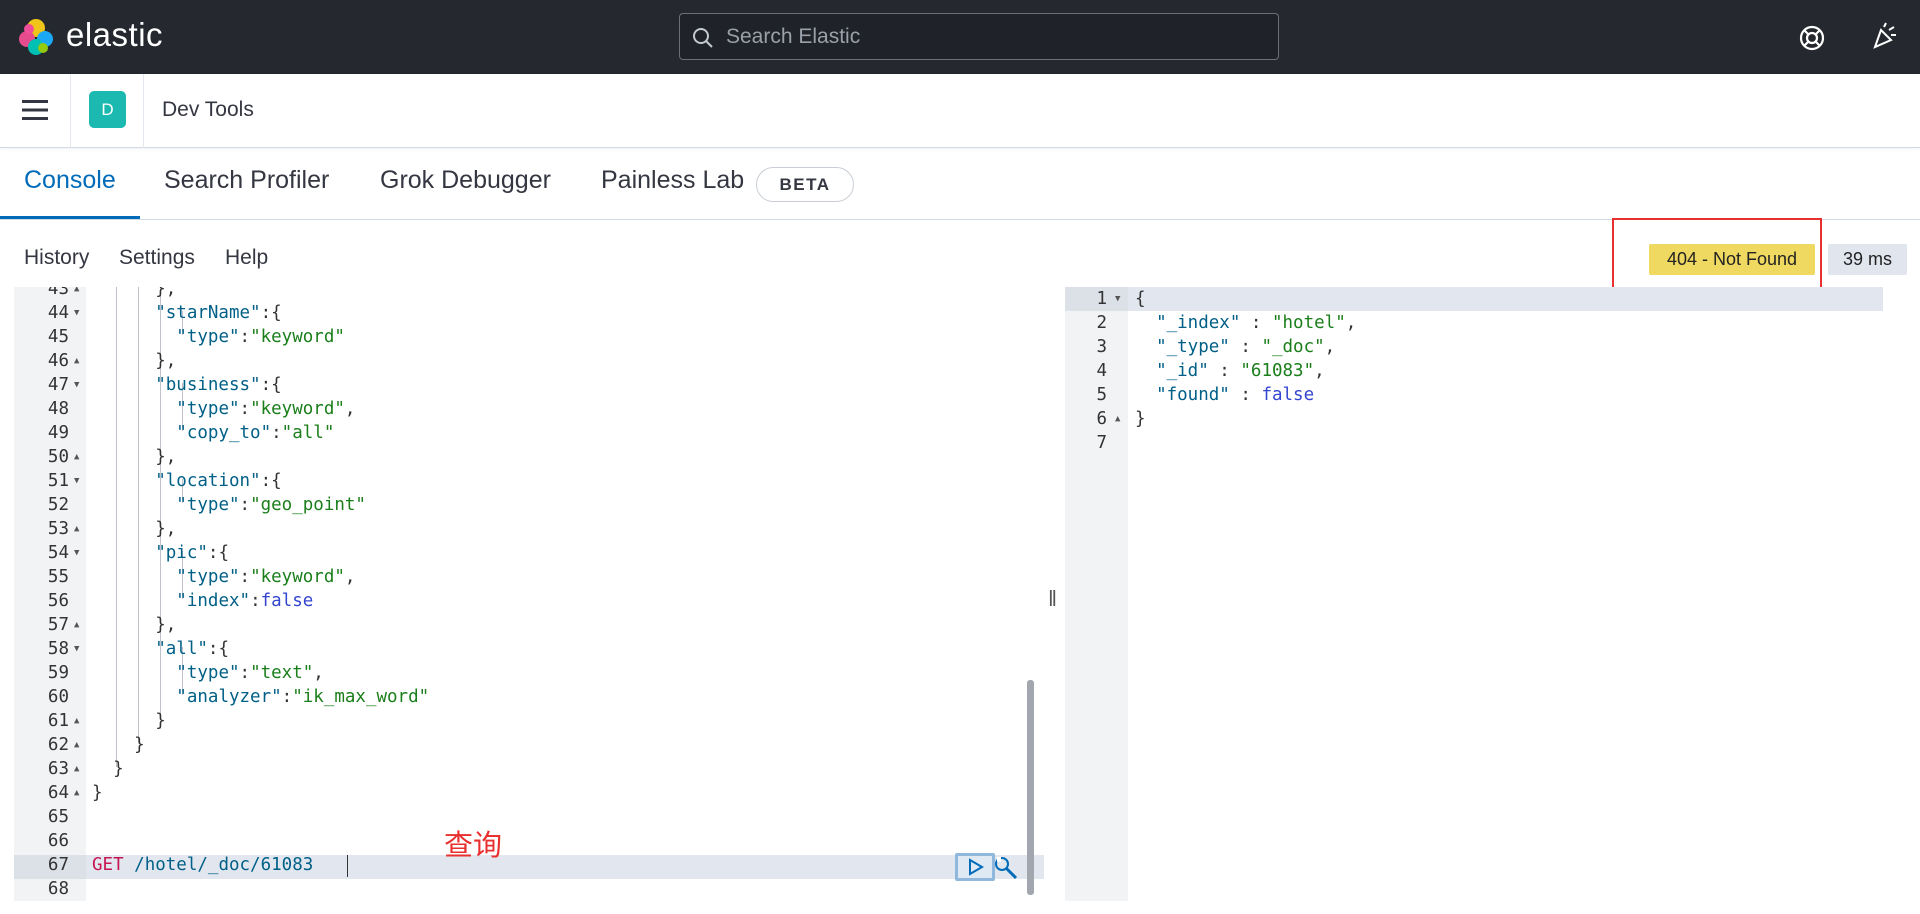  What do you see at coordinates (58, 385) in the screenshot?
I see `line-number: 47` at bounding box center [58, 385].